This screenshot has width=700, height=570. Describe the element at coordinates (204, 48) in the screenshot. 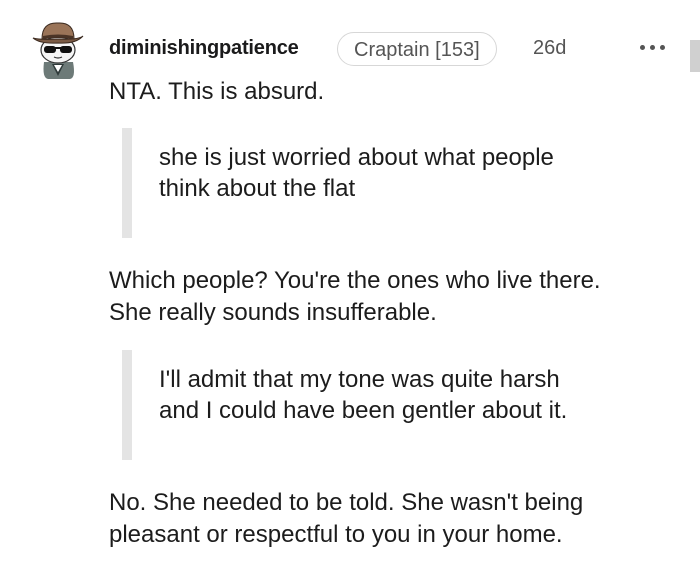

I see `comment-author: diminishingpatience` at that location.